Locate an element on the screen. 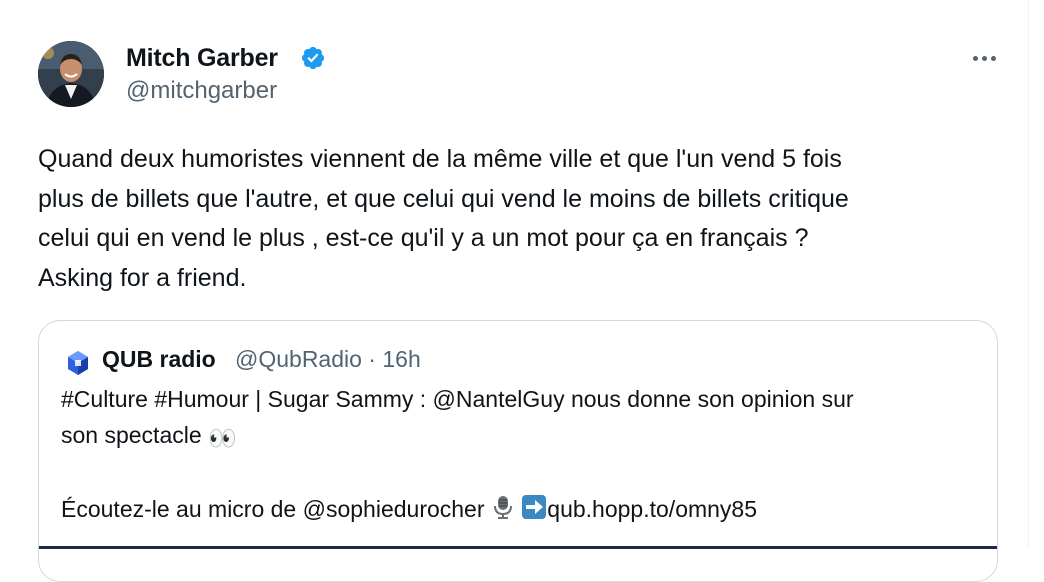 The image size is (1044, 582). verified-badge-icon is located at coordinates (313, 58).